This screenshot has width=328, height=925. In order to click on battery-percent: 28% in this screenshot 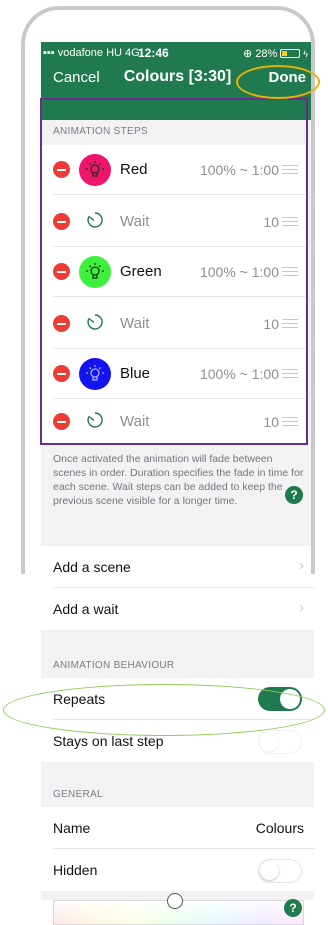, I will do `click(266, 53)`.